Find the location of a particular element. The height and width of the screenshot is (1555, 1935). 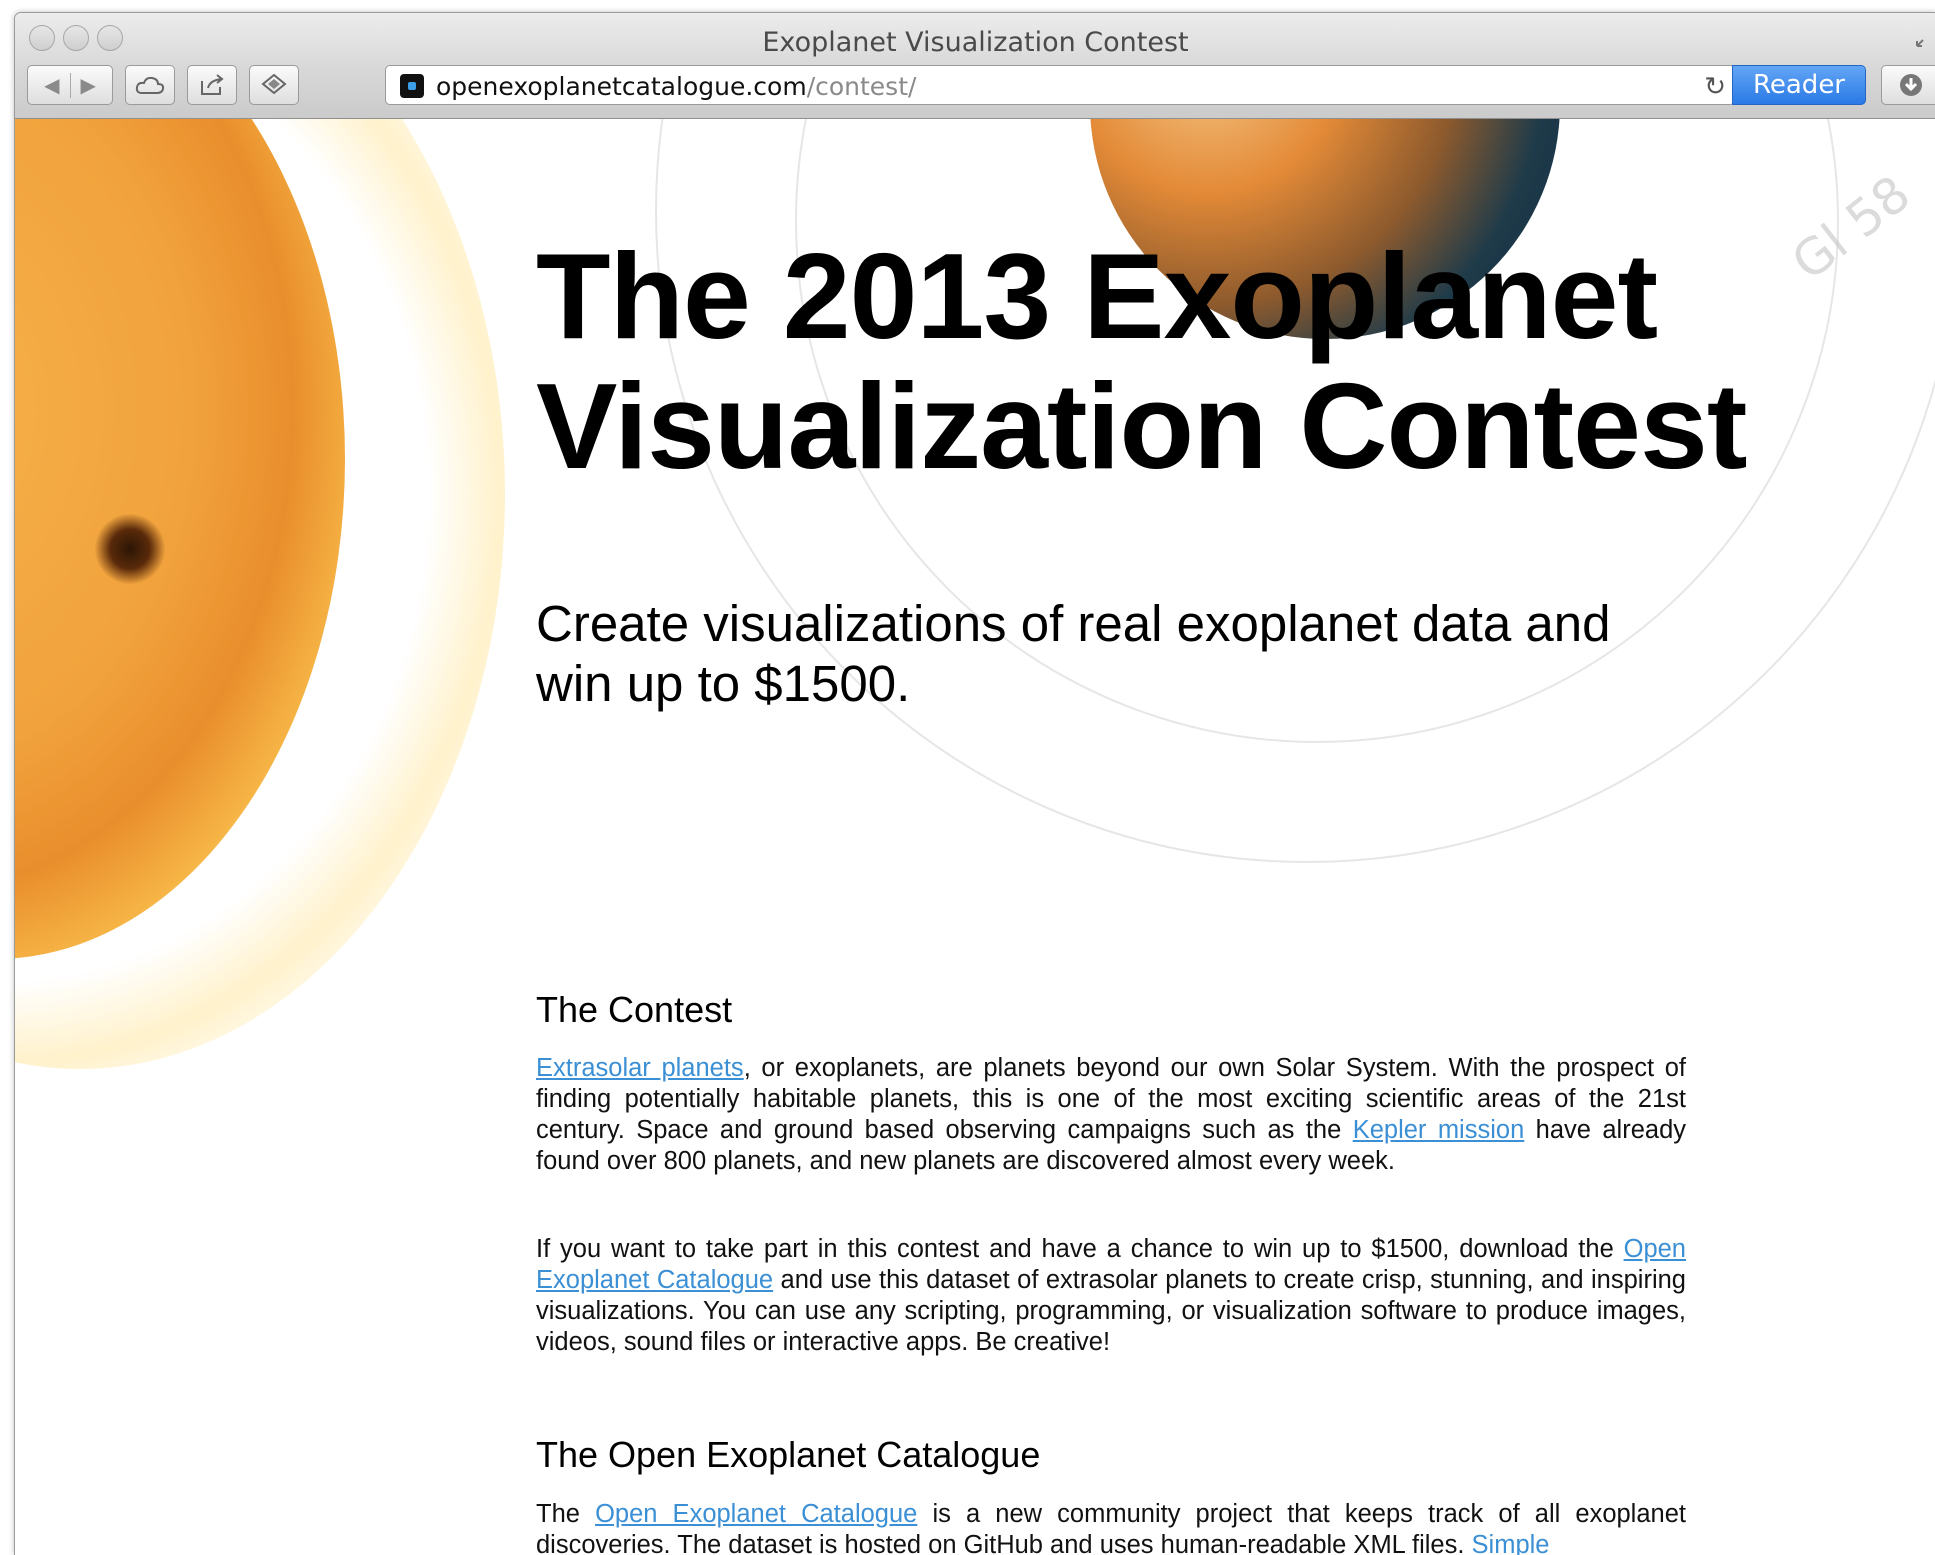

window-title: Exoplanet Visualization Contest is located at coordinates (975, 42).